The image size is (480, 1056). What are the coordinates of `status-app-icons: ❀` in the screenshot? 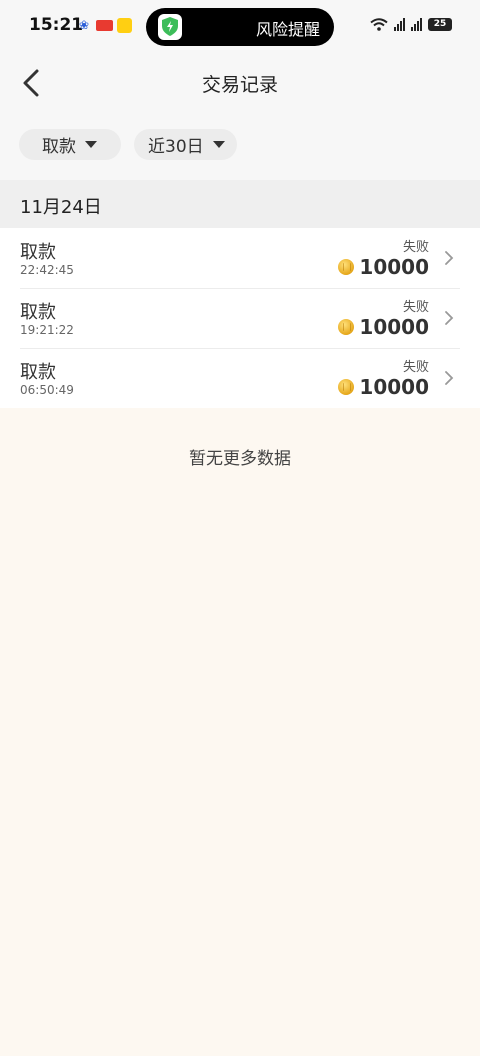 It's located at (105, 25).